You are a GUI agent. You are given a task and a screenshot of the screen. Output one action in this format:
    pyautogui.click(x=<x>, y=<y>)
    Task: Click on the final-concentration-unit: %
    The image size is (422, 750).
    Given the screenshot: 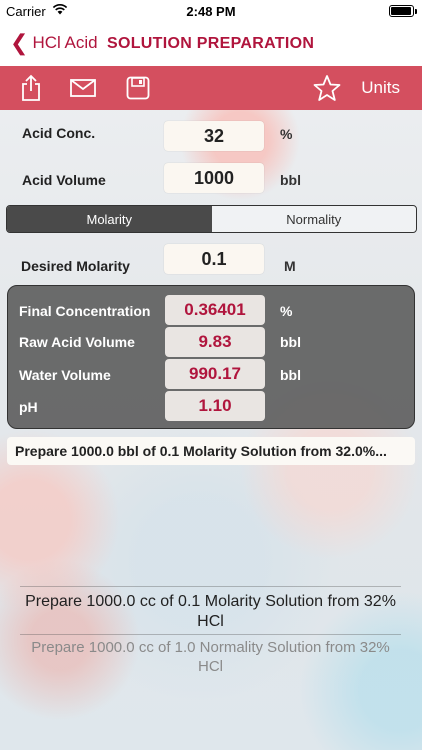 What is the action you would take?
    pyautogui.click(x=286, y=311)
    